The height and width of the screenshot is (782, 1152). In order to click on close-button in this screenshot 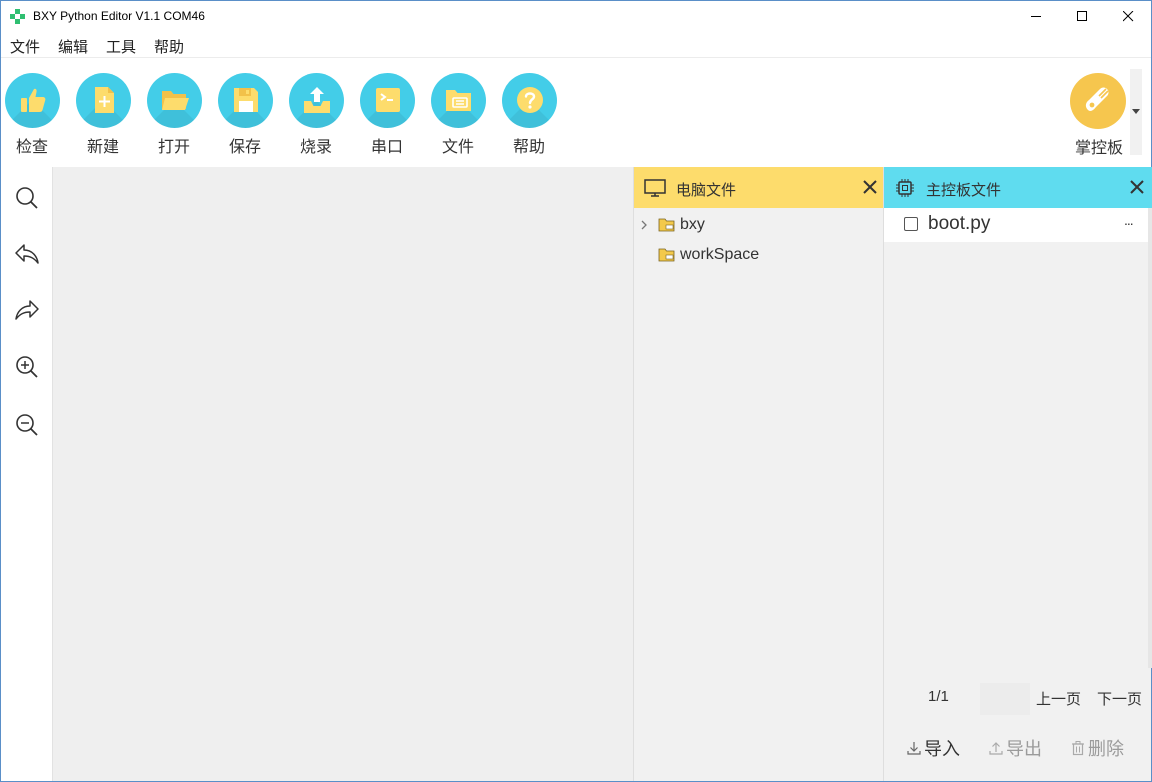, I will do `click(1128, 16)`.